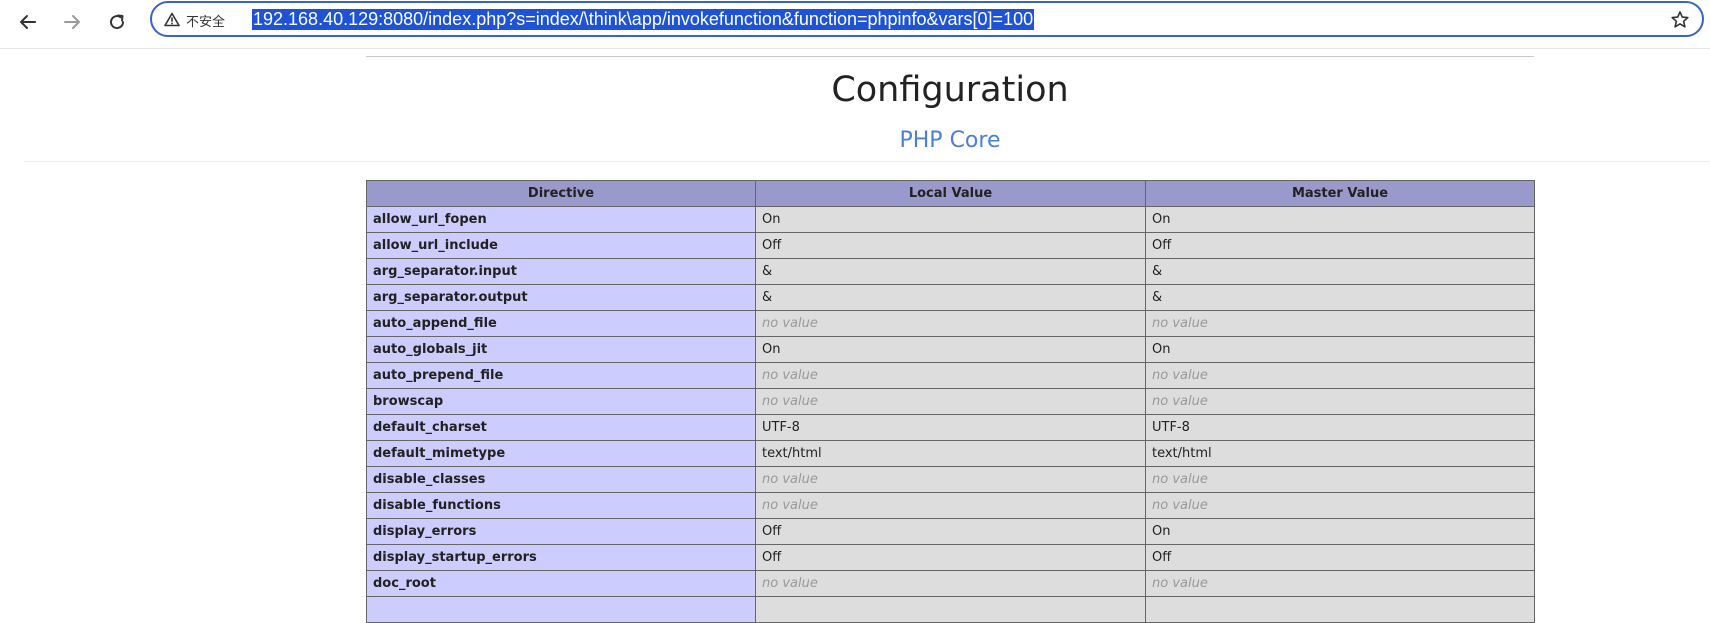 The height and width of the screenshot is (623, 1710). I want to click on back-button, so click(28, 22).